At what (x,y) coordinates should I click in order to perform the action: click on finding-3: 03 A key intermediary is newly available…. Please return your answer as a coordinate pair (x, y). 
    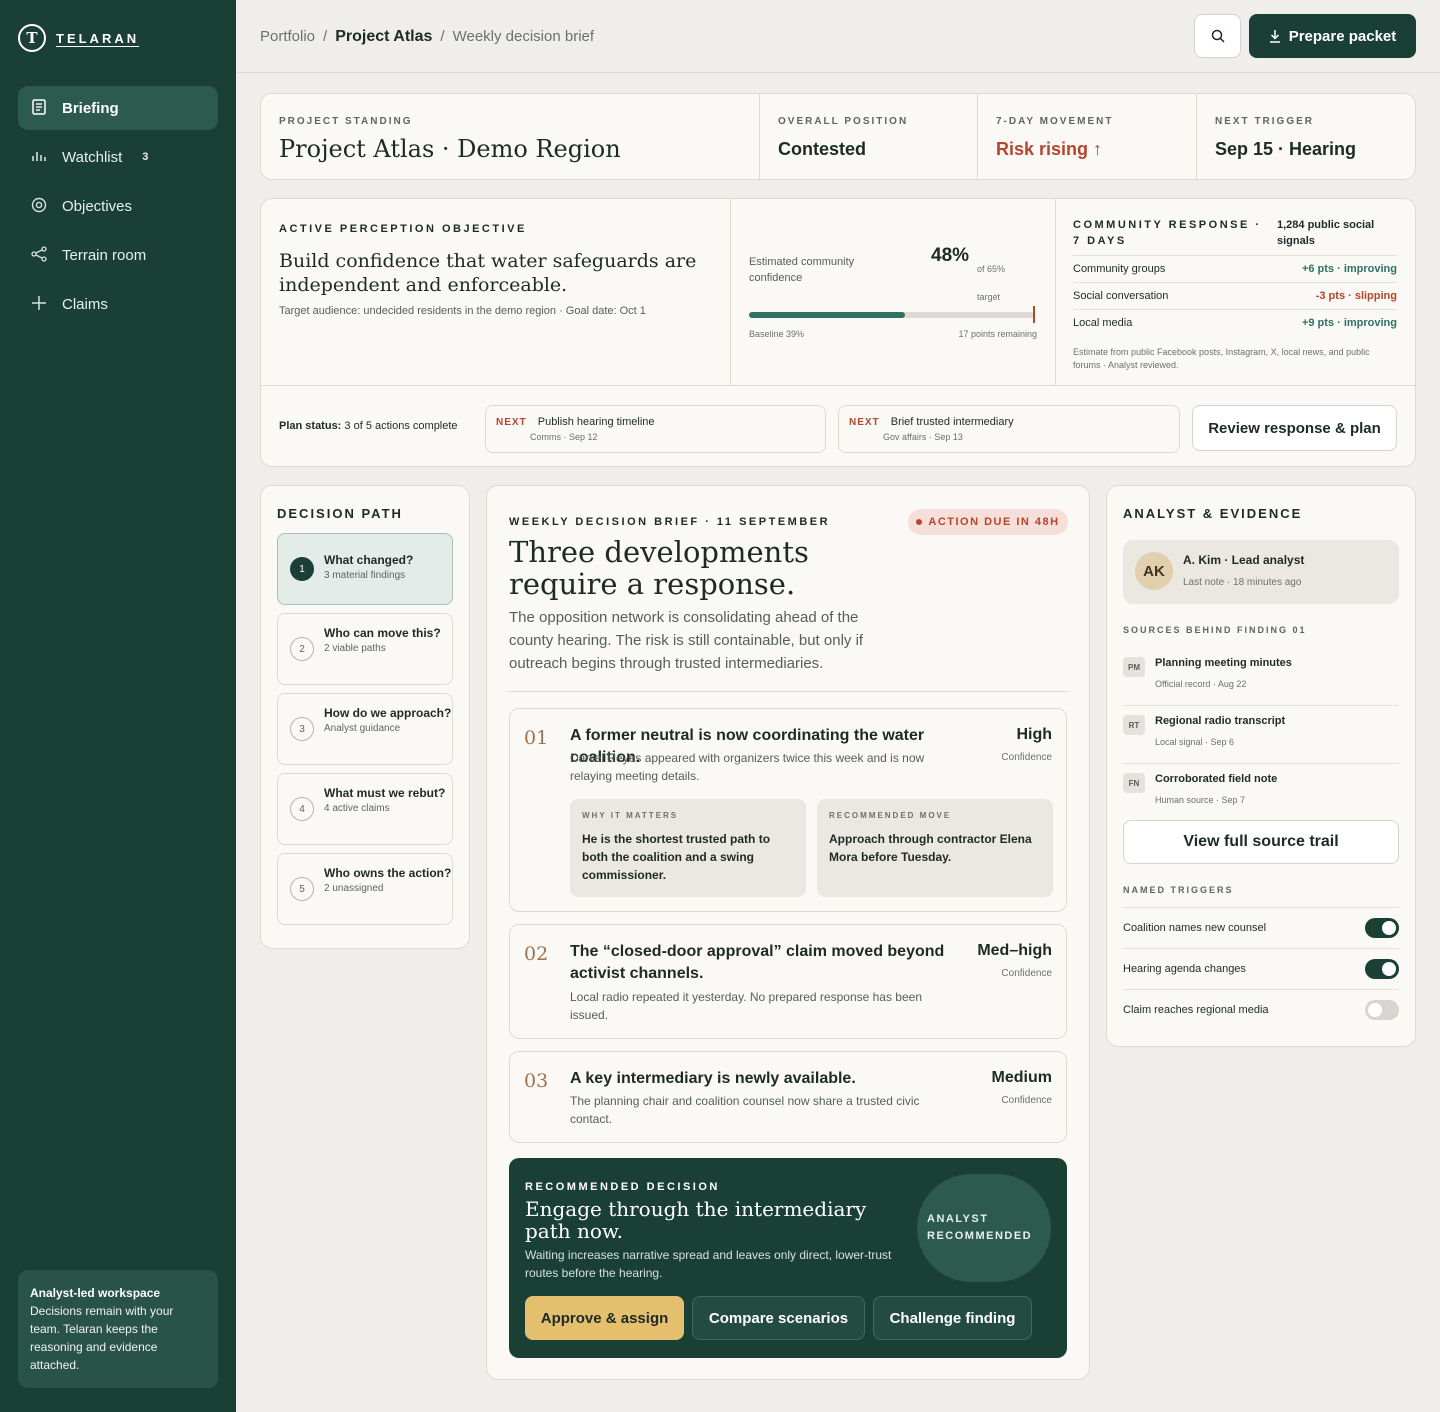
    Looking at the image, I should click on (788, 1097).